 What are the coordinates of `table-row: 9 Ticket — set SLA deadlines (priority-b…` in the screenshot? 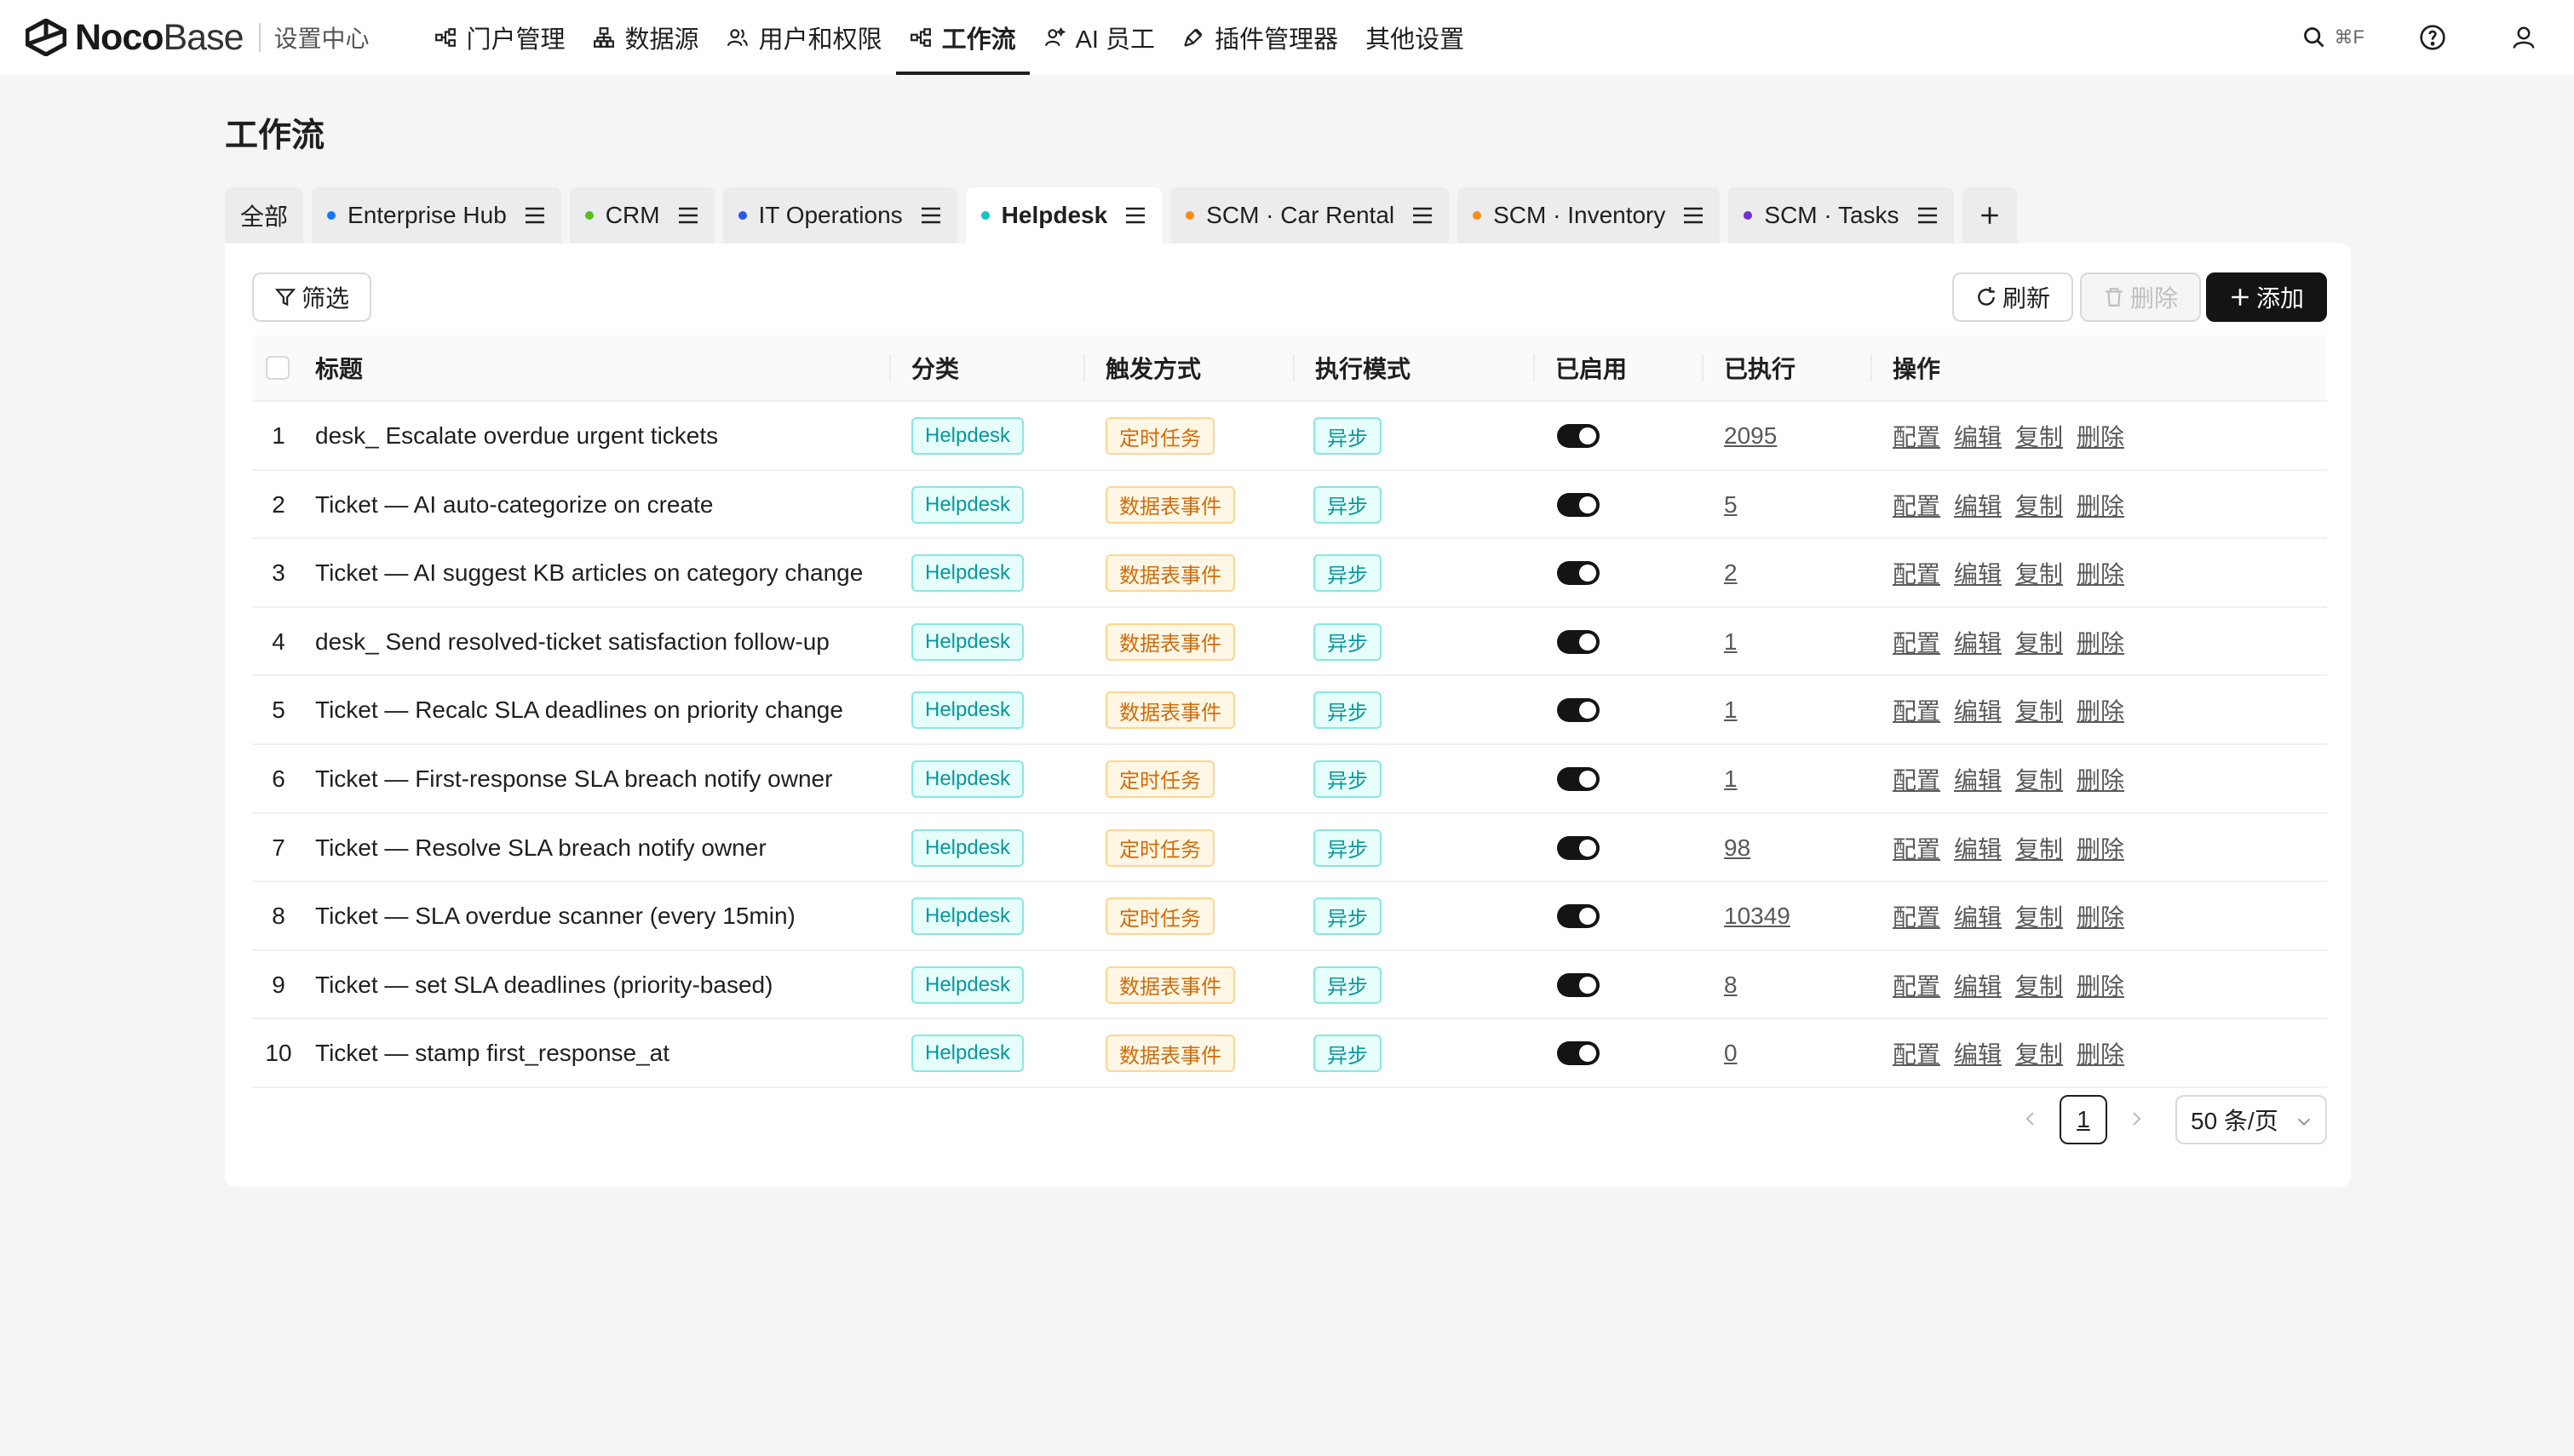 It's located at (1289, 985).